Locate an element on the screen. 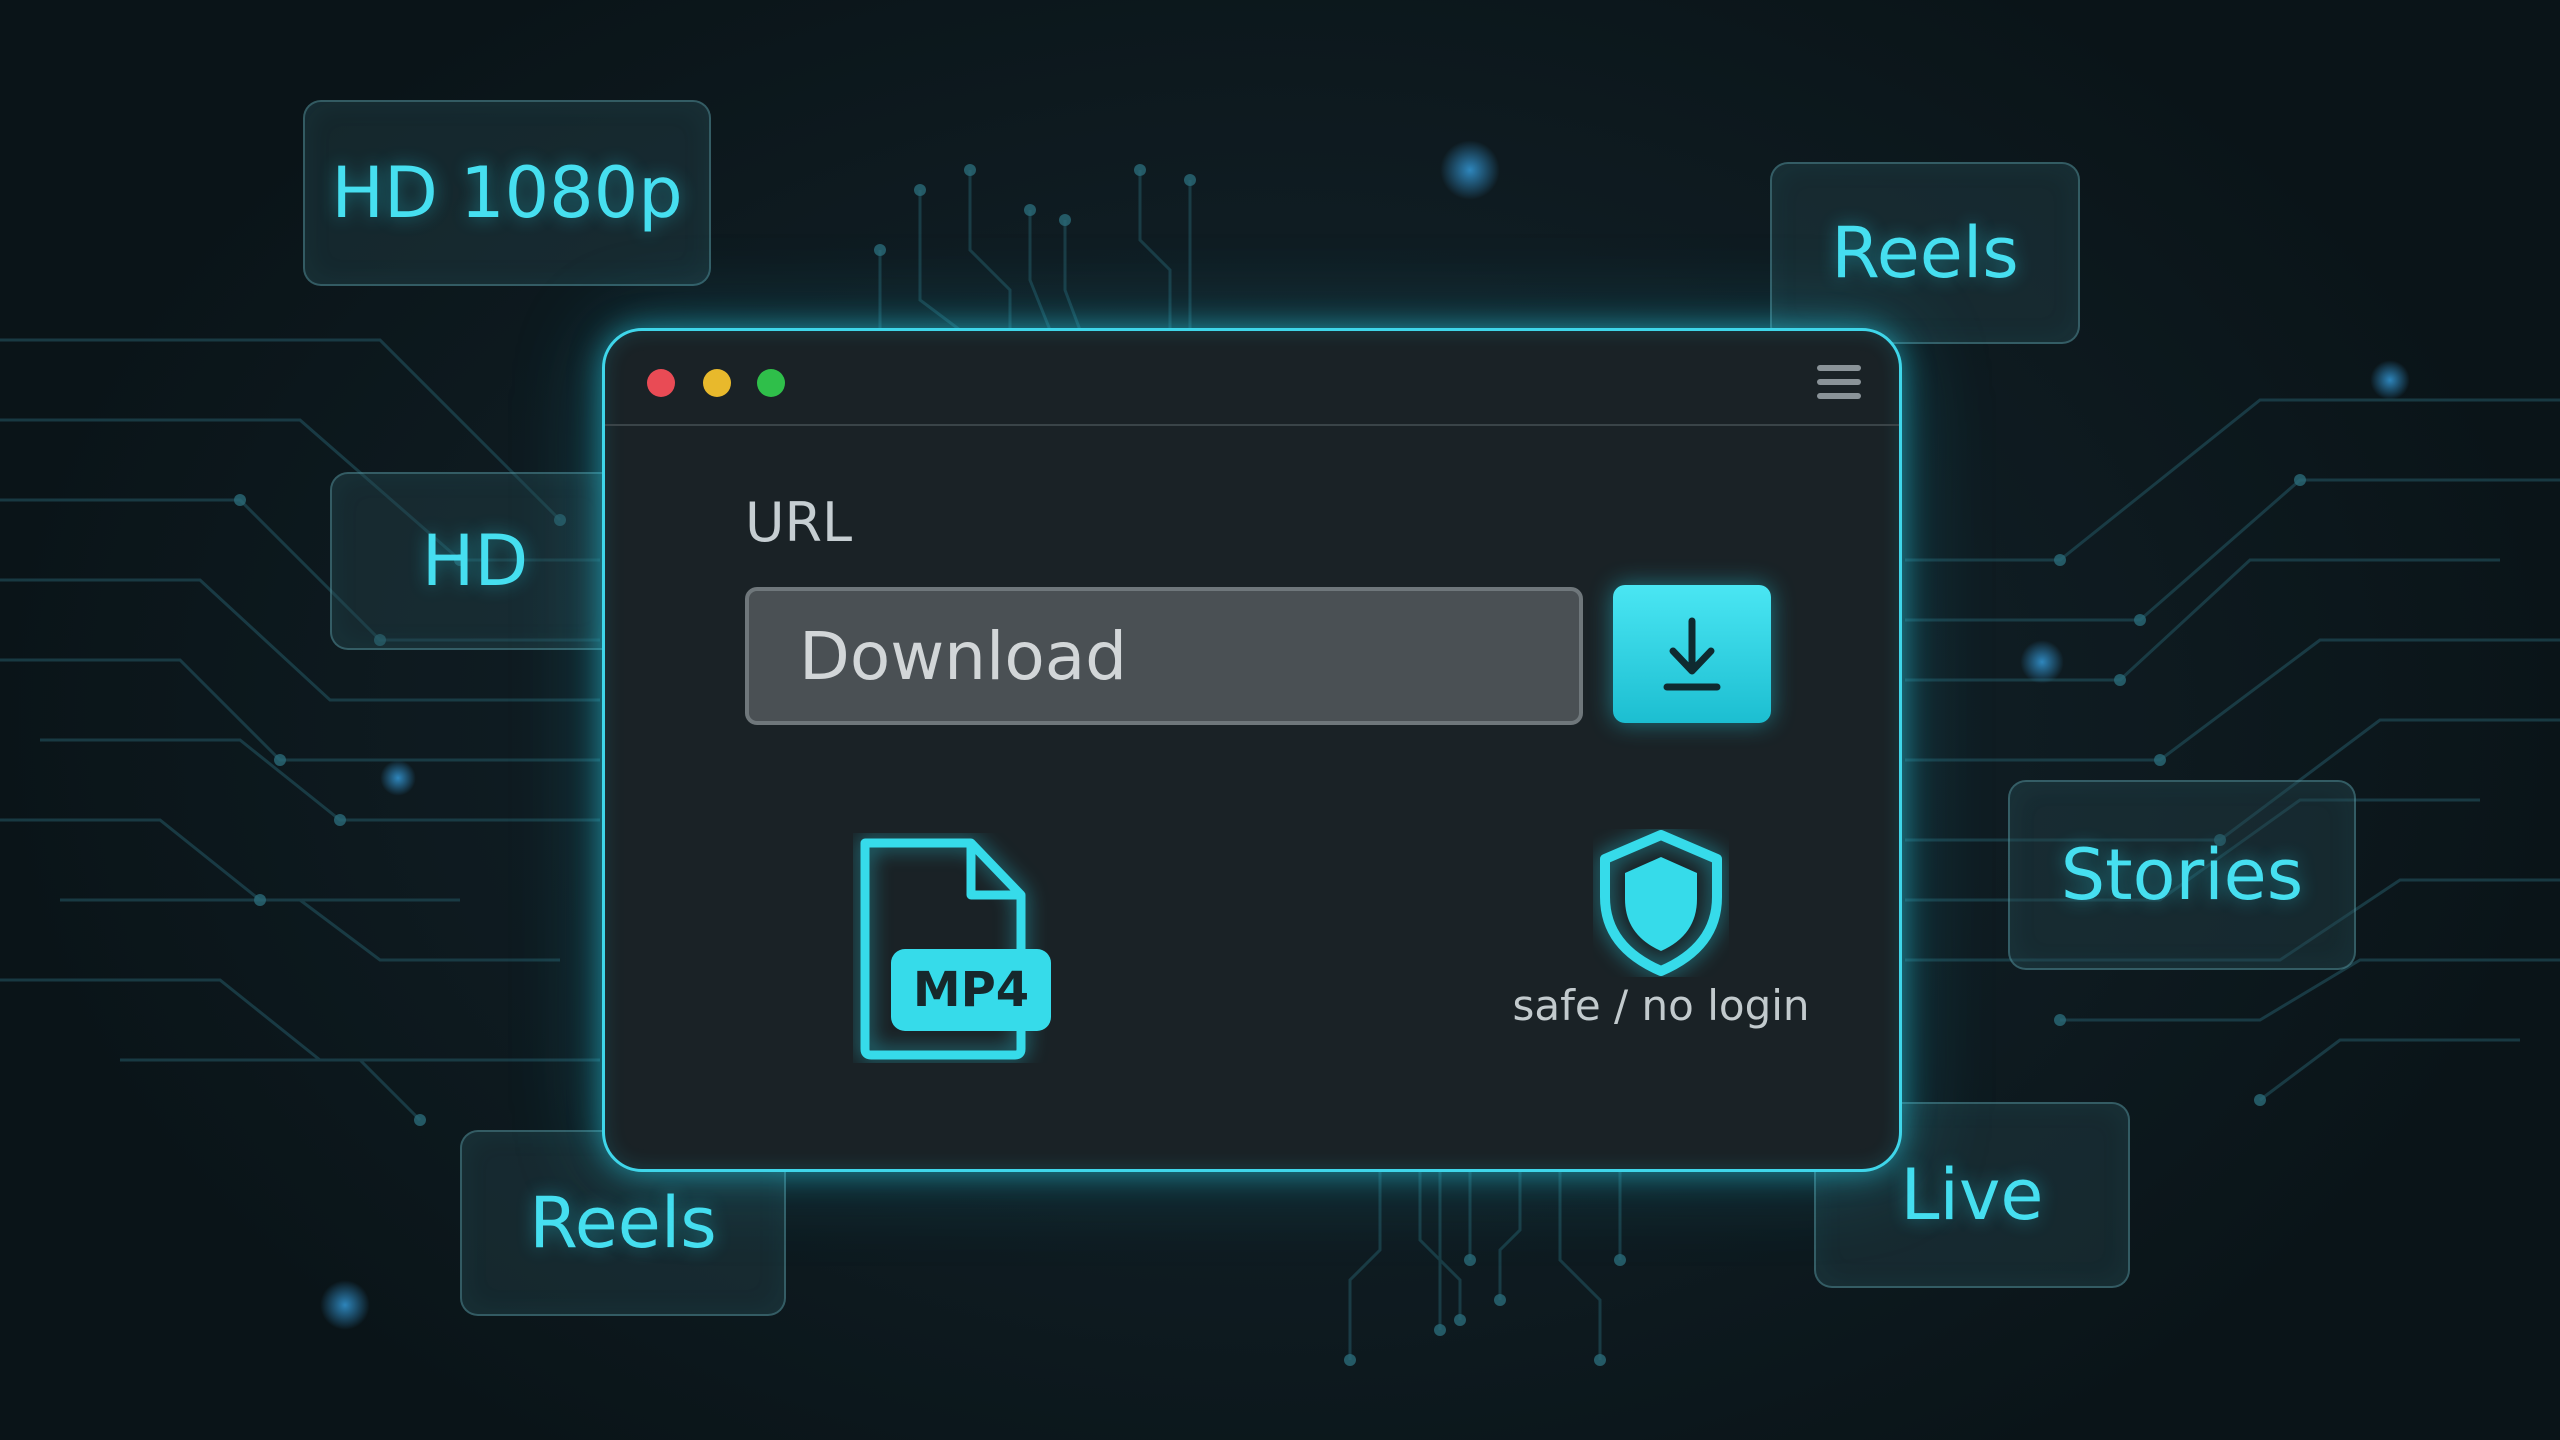 This screenshot has height=1440, width=2560. tag-reels-top: Reels is located at coordinates (1925, 253).